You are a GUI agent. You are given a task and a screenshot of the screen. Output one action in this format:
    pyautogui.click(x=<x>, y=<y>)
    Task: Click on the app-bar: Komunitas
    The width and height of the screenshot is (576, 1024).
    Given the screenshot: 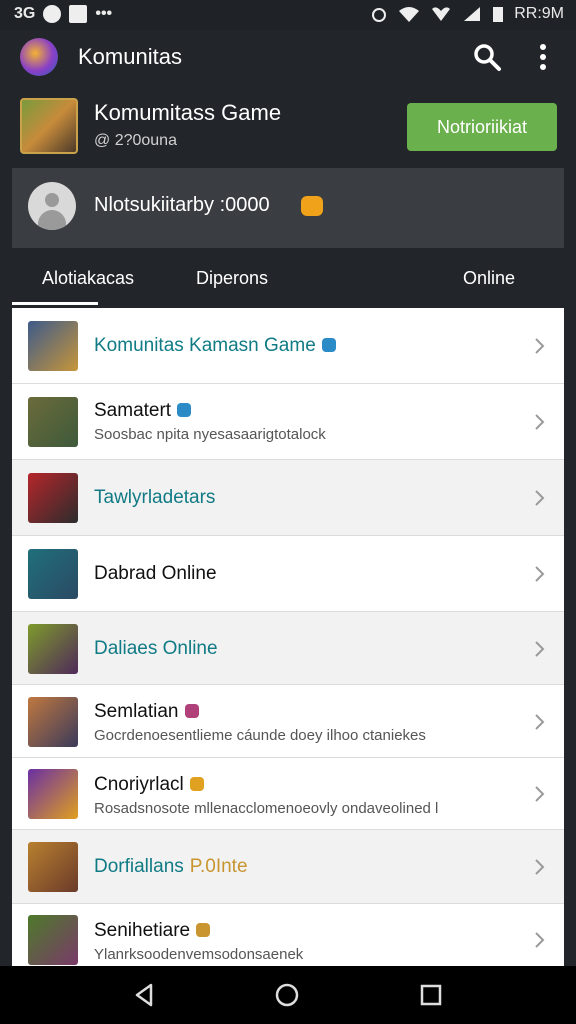 What is the action you would take?
    pyautogui.click(x=288, y=59)
    